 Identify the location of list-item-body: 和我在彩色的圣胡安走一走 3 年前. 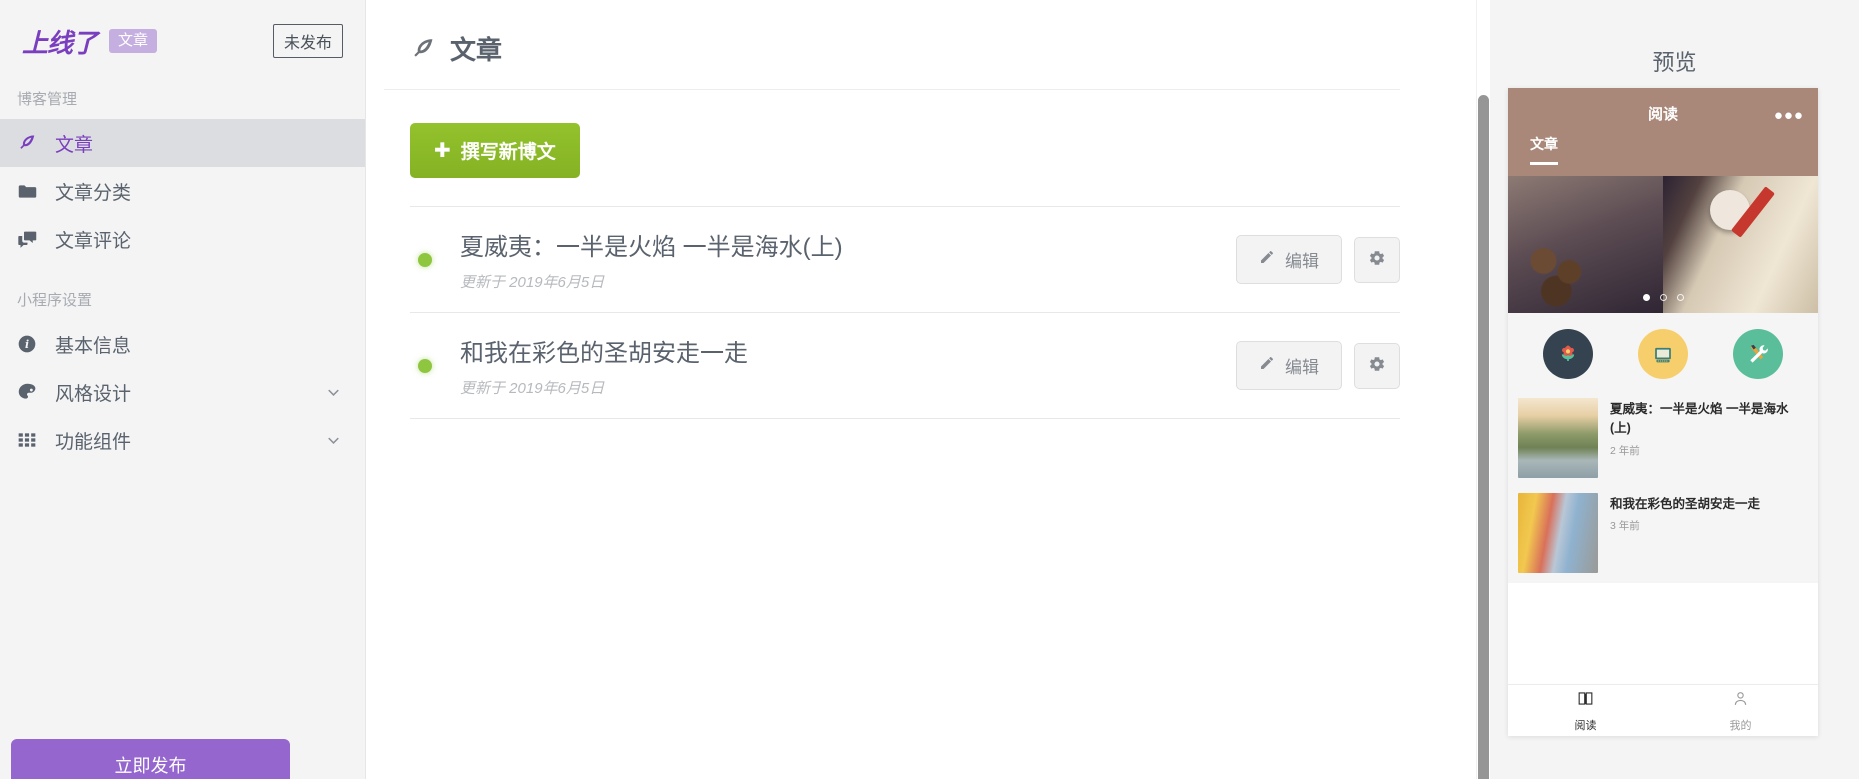
(1709, 533).